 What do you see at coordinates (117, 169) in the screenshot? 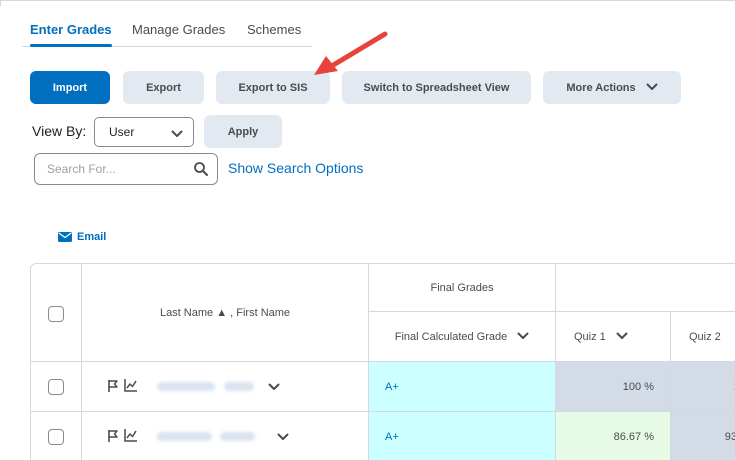
I see `search-input` at bounding box center [117, 169].